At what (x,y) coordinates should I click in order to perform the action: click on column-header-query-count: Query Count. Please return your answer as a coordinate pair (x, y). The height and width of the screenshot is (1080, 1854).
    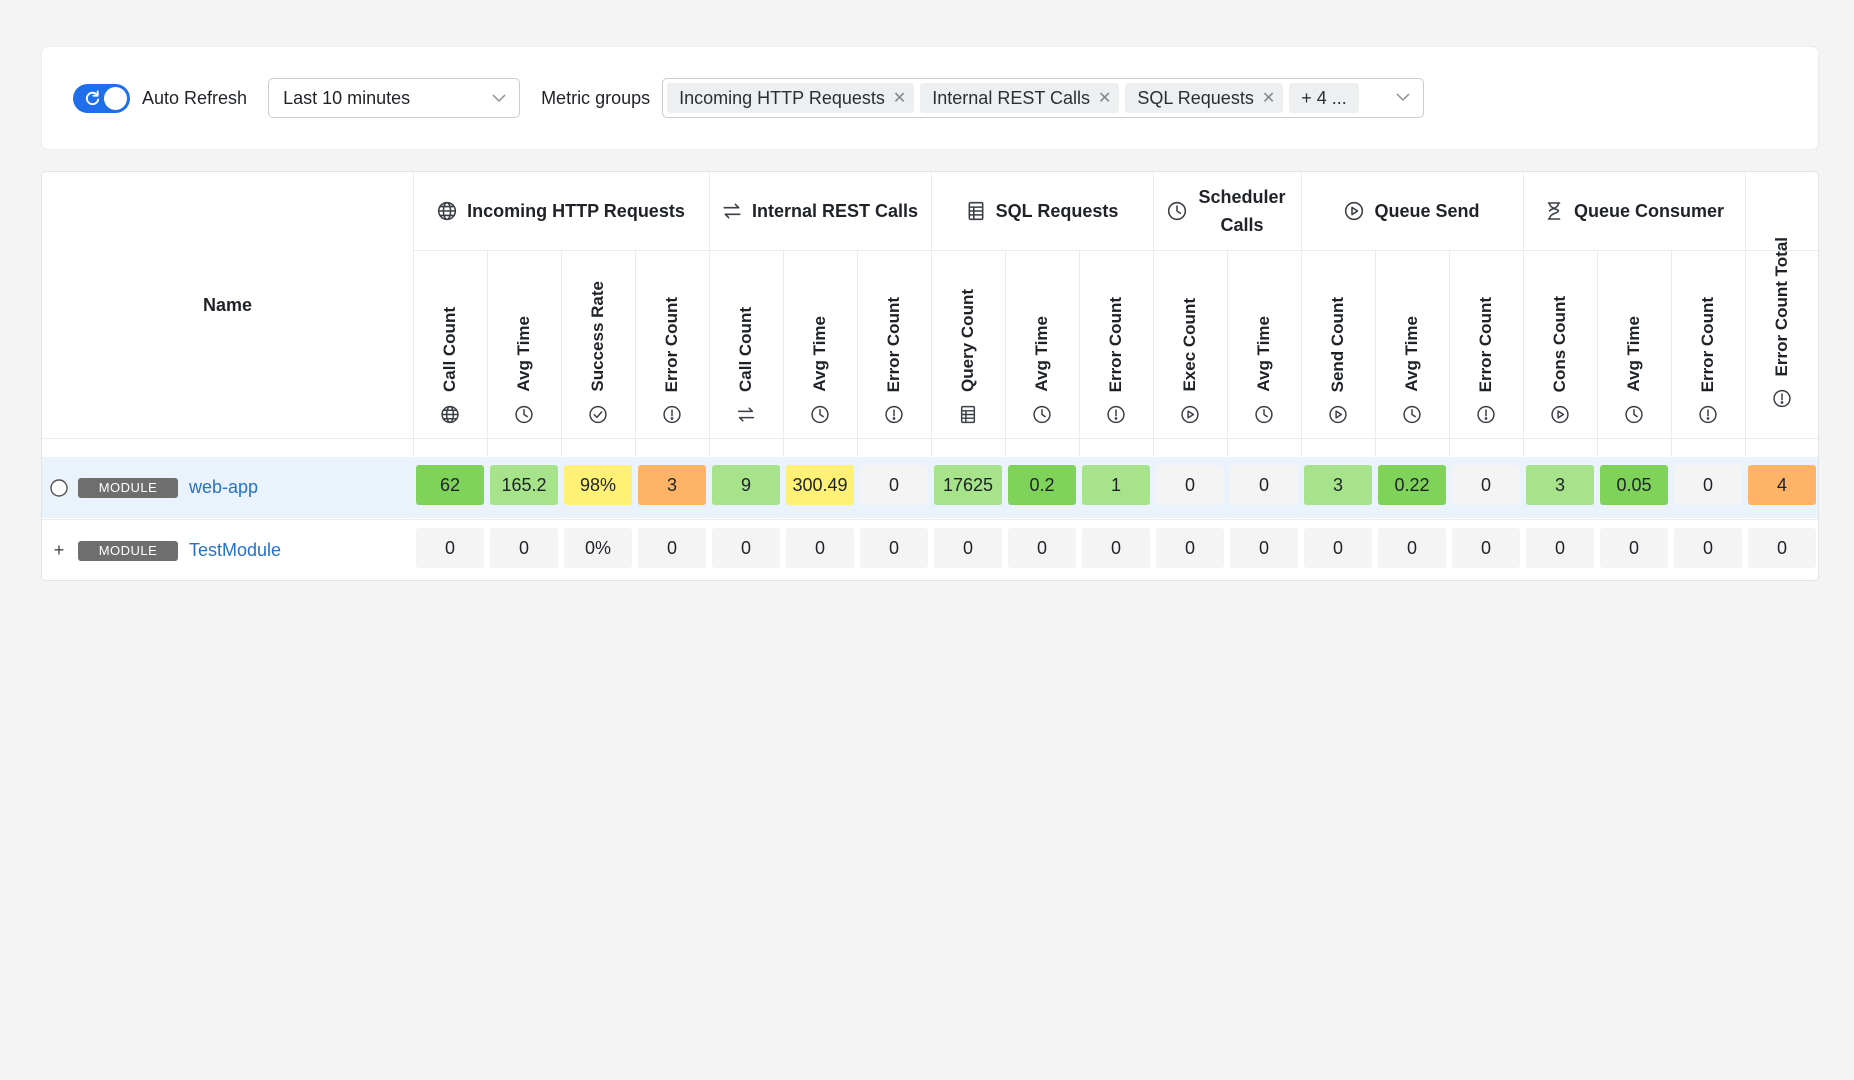
    Looking at the image, I should click on (968, 344).